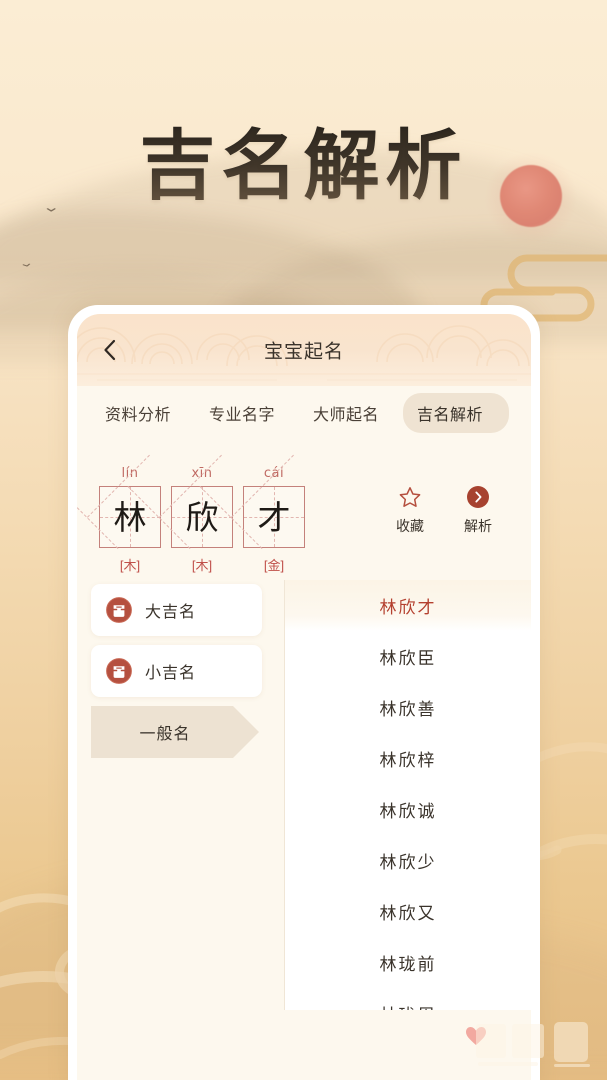  I want to click on tab-bar: 资料分析 专业名字 大师起名 吉名解析, so click(304, 413).